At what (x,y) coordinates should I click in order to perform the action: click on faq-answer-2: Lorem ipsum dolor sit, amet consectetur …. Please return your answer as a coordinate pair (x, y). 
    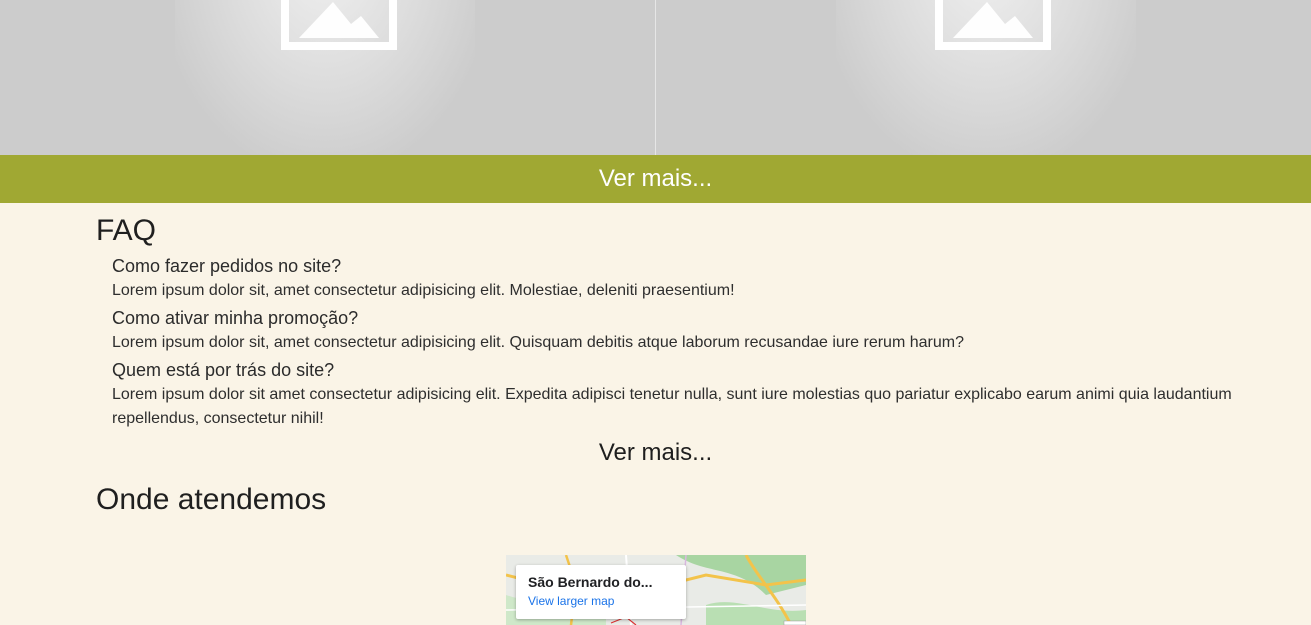
    Looking at the image, I should click on (538, 342).